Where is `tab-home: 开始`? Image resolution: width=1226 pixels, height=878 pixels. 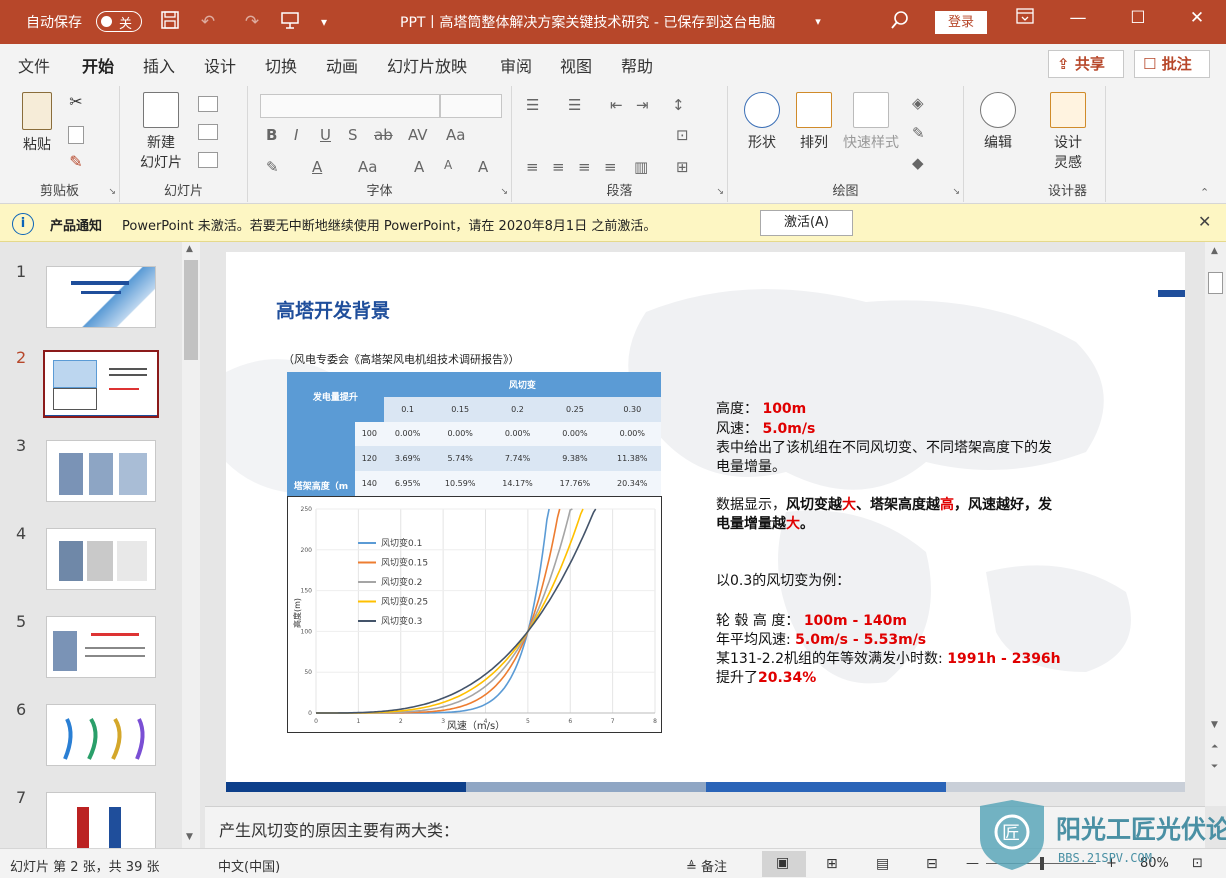 tab-home: 开始 is located at coordinates (98, 69).